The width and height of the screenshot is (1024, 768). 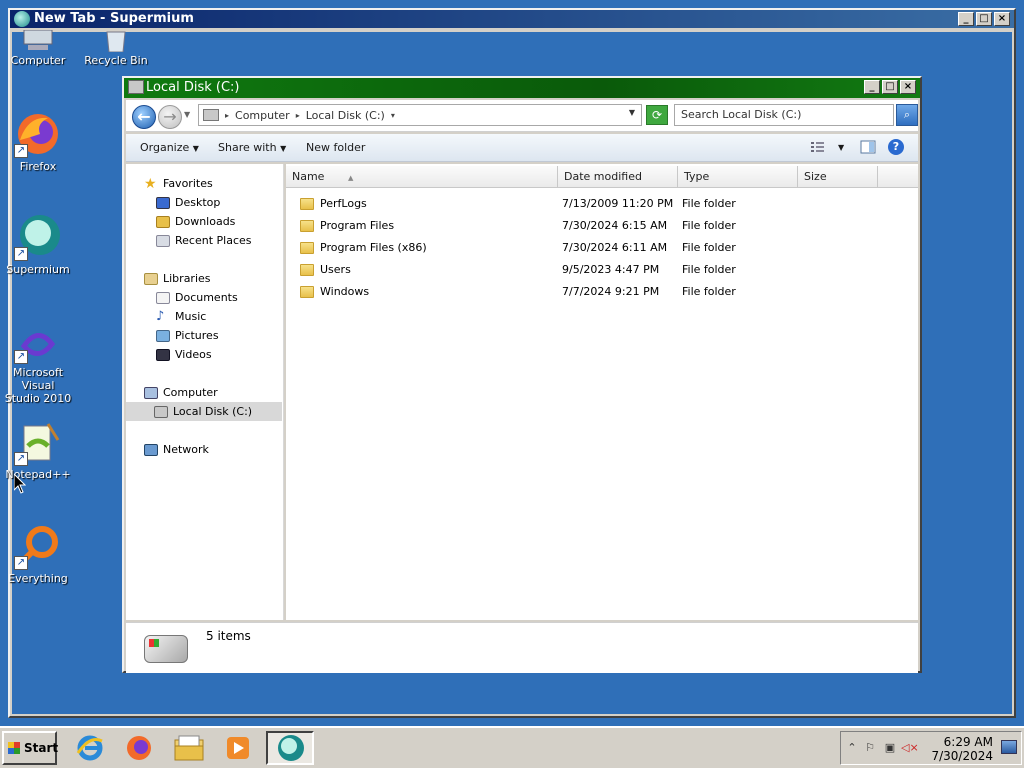 I want to click on breadcrumb-local-disk: Local Disk (C:), so click(x=345, y=115).